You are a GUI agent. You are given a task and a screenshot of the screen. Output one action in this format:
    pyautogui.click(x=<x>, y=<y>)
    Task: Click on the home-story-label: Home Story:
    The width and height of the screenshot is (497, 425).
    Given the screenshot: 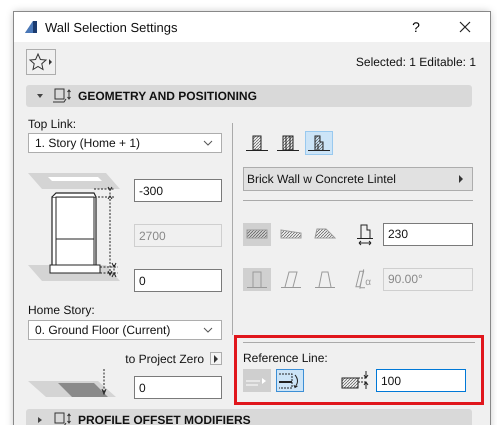 What is the action you would take?
    pyautogui.click(x=62, y=310)
    